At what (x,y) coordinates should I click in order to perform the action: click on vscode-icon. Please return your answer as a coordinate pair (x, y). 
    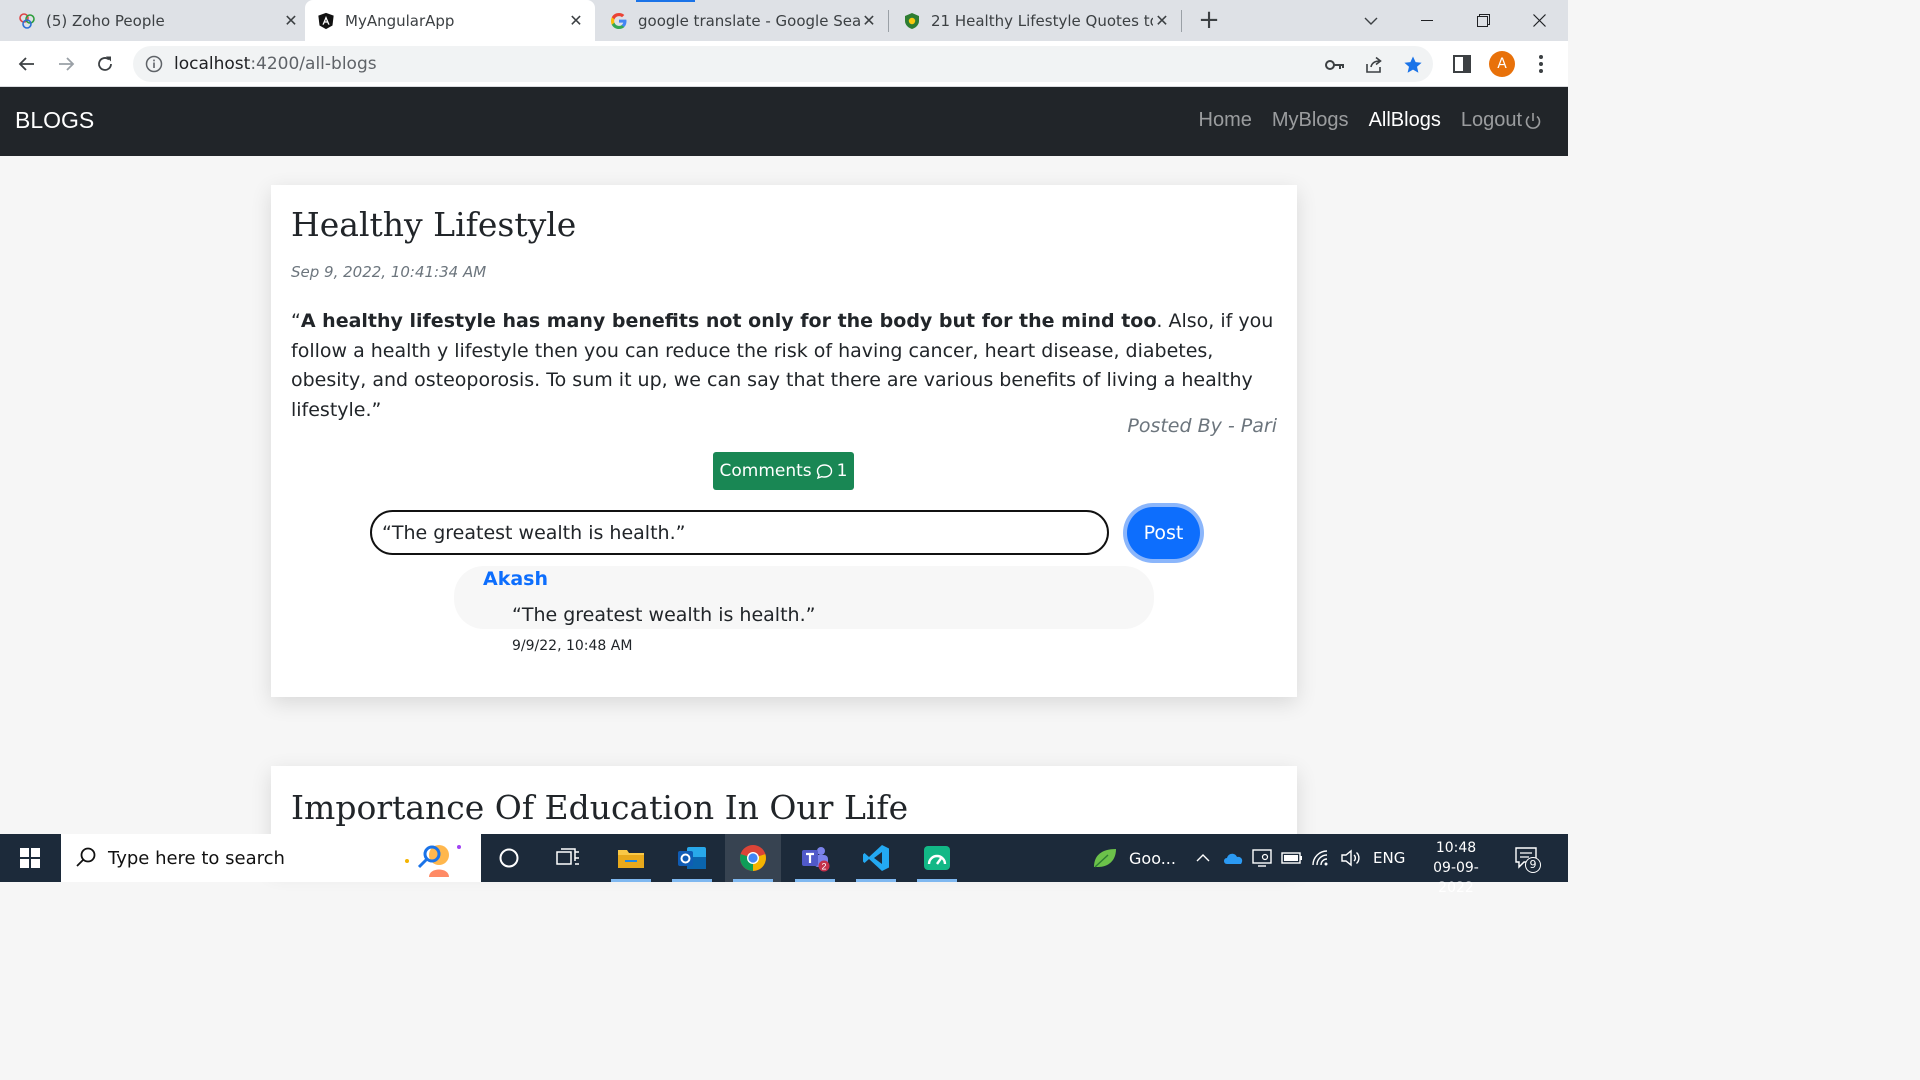
    Looking at the image, I should click on (876, 858).